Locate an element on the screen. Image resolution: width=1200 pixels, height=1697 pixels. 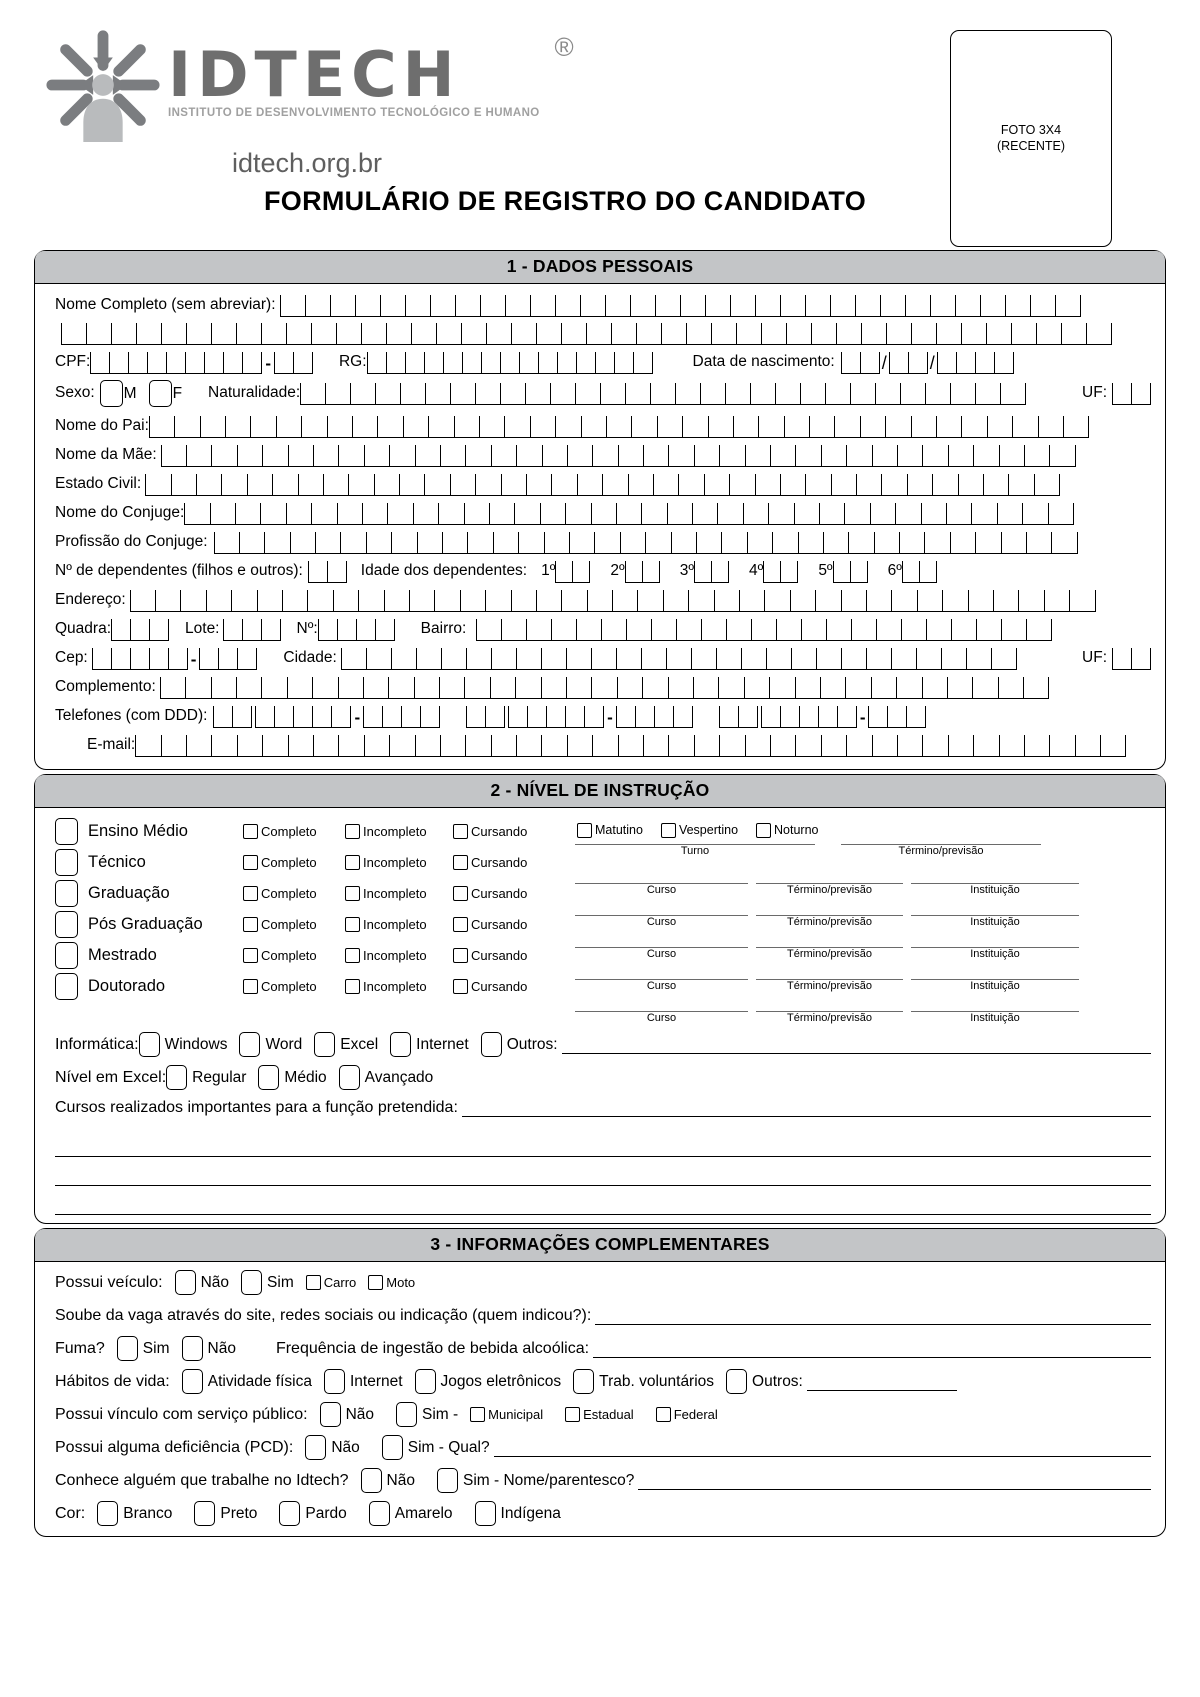
input-curso-tecnico is located at coordinates (661, 875).